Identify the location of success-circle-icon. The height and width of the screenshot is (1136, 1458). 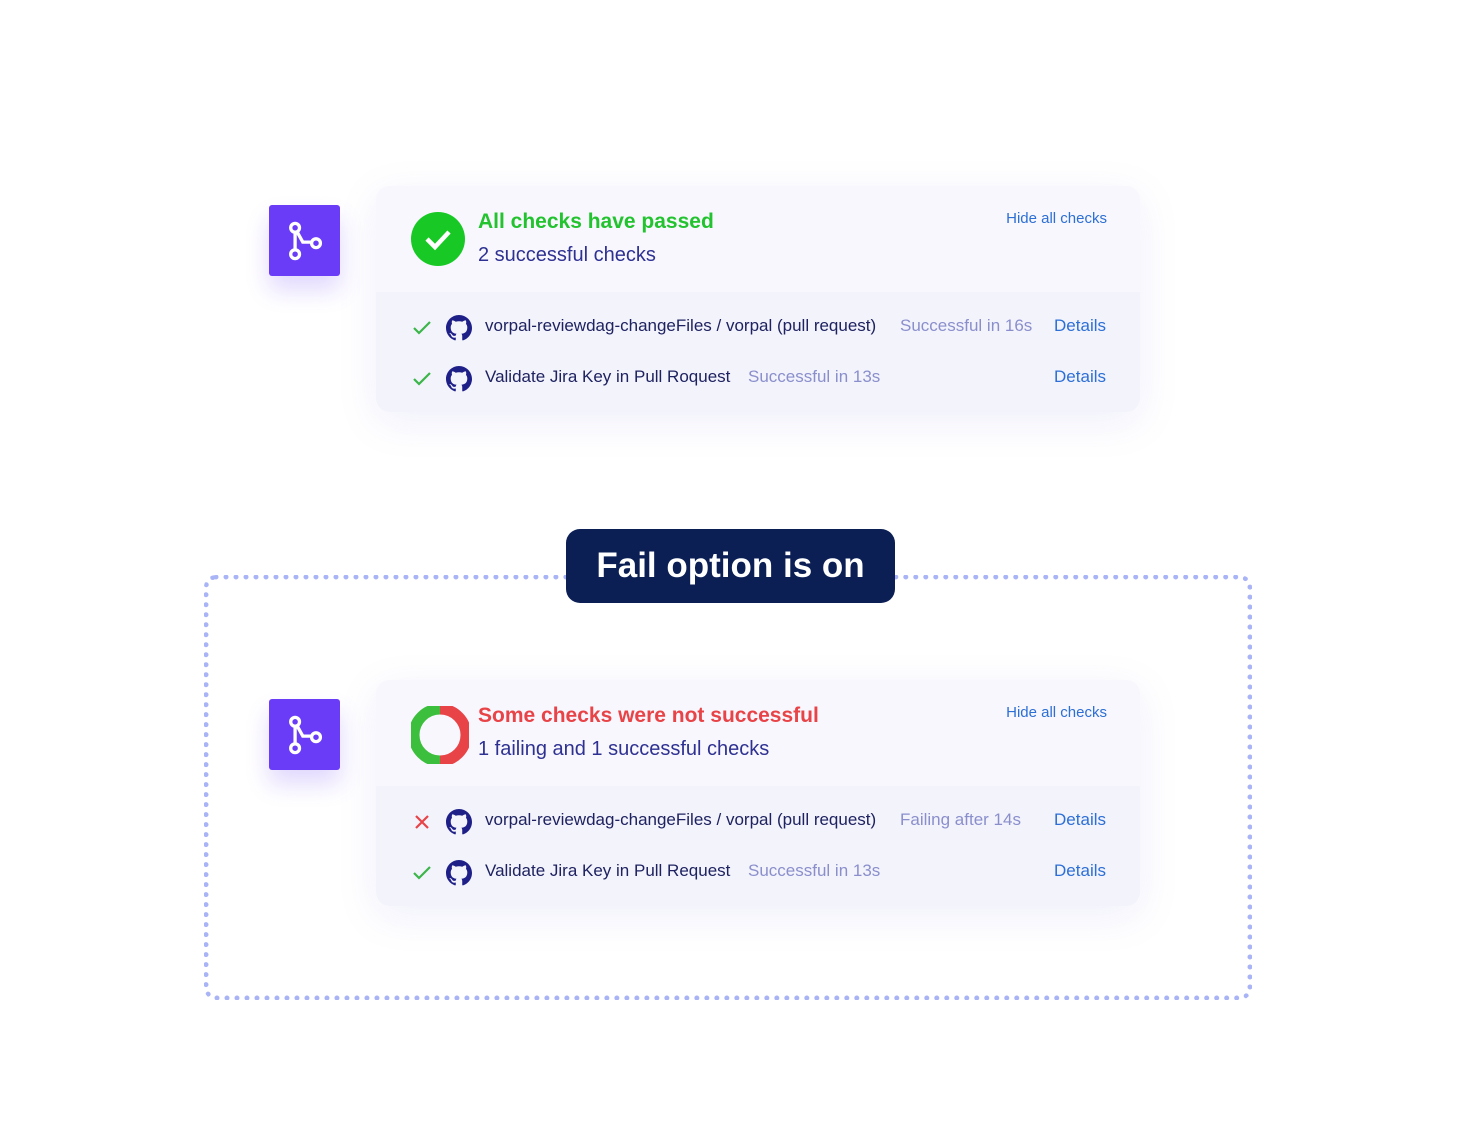
(438, 239).